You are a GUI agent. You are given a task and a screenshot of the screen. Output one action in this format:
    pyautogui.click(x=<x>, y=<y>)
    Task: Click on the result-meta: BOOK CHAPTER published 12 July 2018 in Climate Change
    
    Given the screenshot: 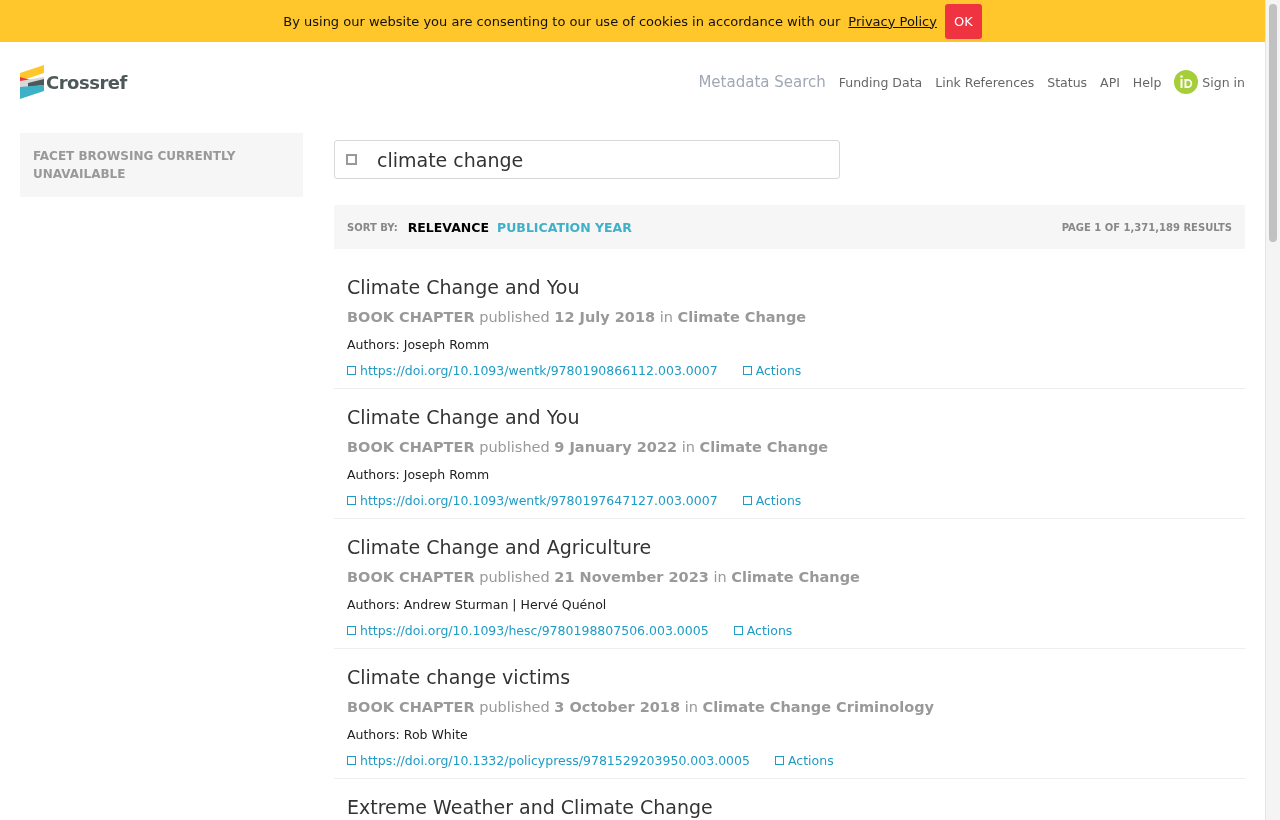 What is the action you would take?
    pyautogui.click(x=577, y=317)
    